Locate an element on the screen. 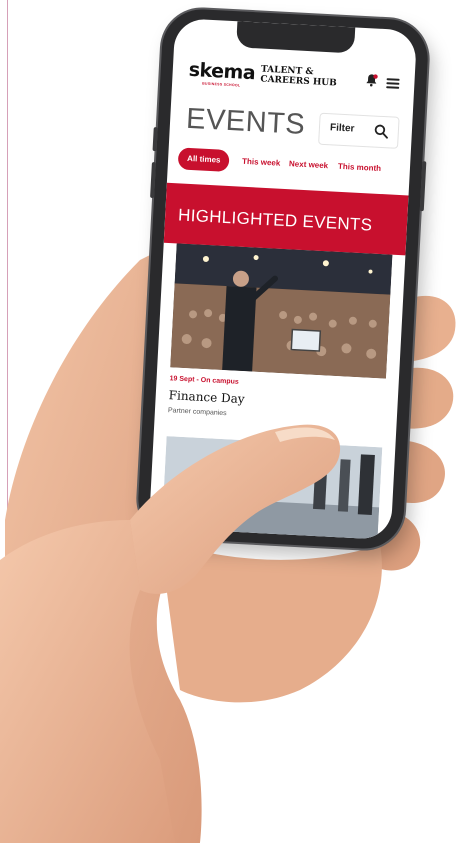 This screenshot has width=461, height=843. time-filter-tabs: All times This week Next week This month is located at coordinates (293, 165).